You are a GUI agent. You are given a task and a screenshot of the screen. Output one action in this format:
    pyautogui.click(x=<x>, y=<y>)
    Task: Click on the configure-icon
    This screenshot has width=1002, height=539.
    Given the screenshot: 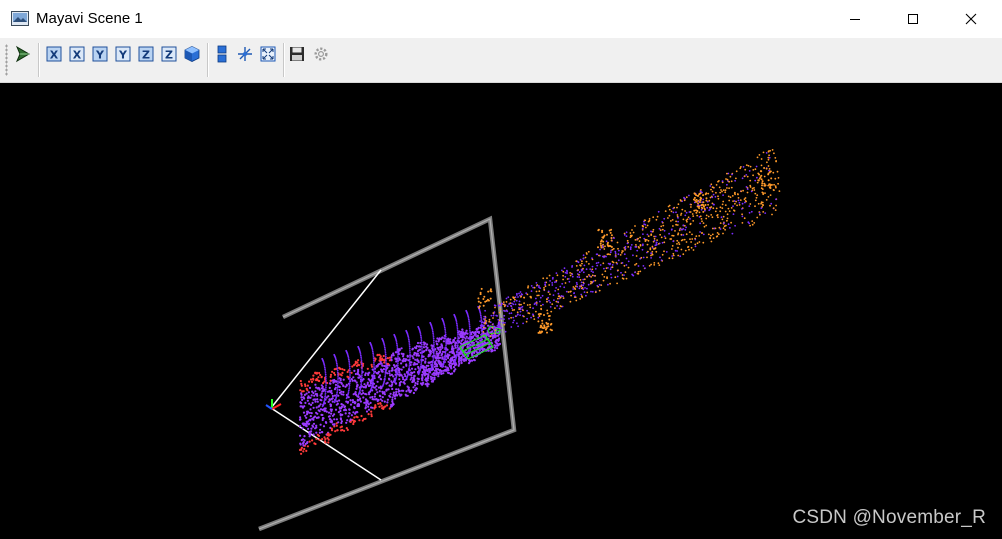 What is the action you would take?
    pyautogui.click(x=321, y=54)
    